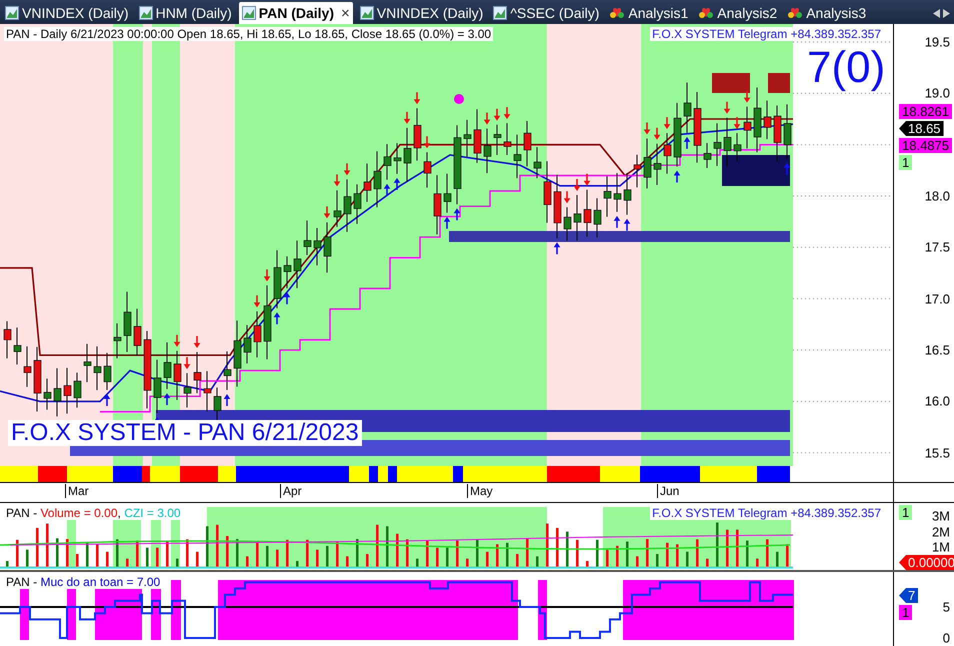 This screenshot has width=954, height=646. I want to click on chart-tab: Analysis1, so click(649, 13).